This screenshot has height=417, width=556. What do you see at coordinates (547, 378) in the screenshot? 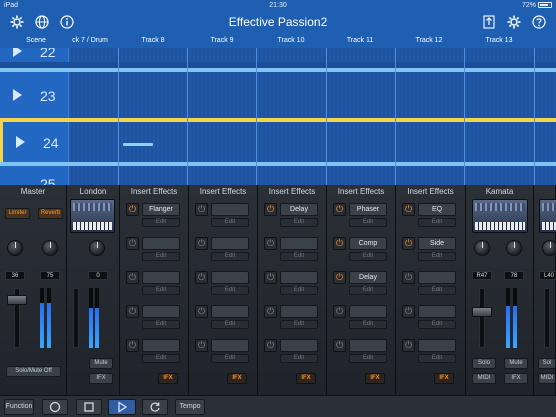
I see `midi-button: MIDI` at bounding box center [547, 378].